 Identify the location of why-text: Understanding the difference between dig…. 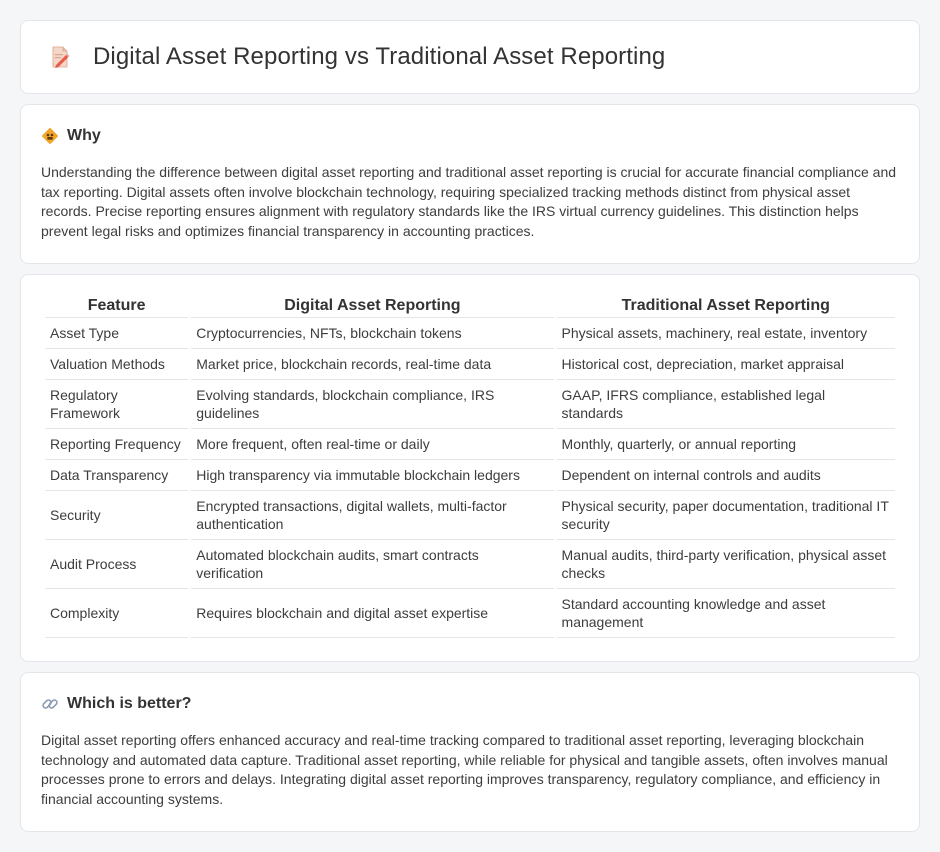
(469, 201).